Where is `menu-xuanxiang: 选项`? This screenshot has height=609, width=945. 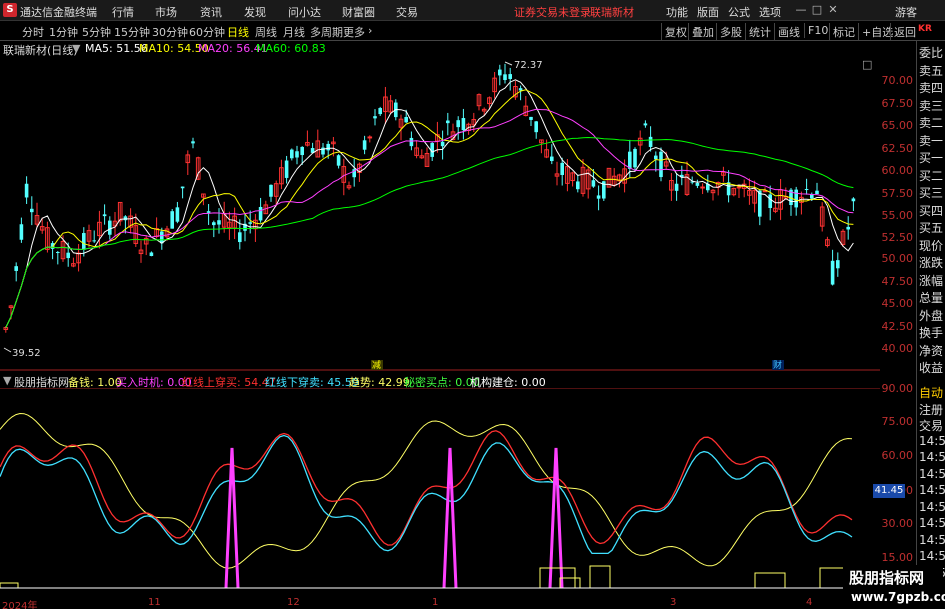 menu-xuanxiang: 选项 is located at coordinates (770, 12).